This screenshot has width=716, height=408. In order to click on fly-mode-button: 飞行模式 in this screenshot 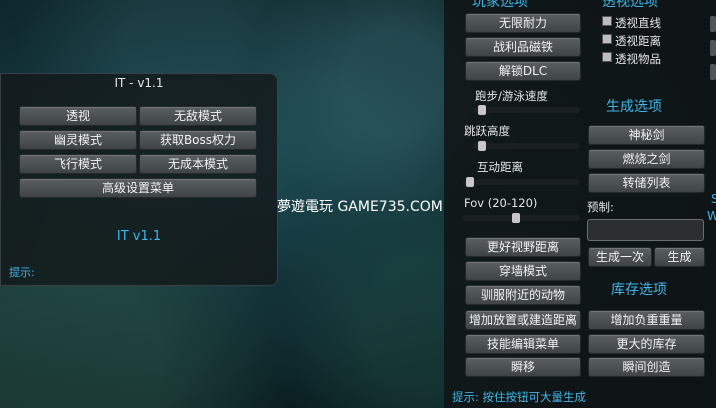, I will do `click(78, 164)`.